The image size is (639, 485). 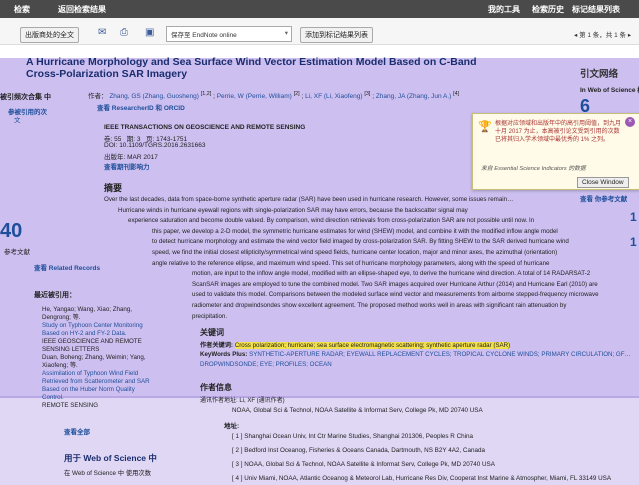 I want to click on save-icon: ▣, so click(x=149, y=32).